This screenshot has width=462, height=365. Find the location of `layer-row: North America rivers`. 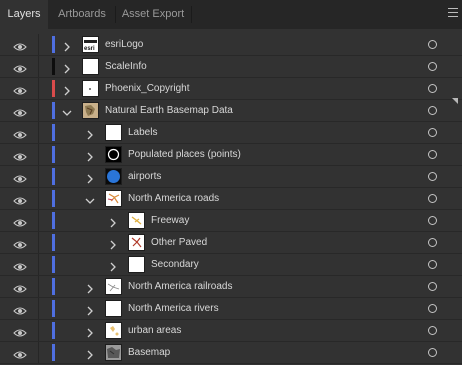

layer-row: North America rivers is located at coordinates (231, 309).